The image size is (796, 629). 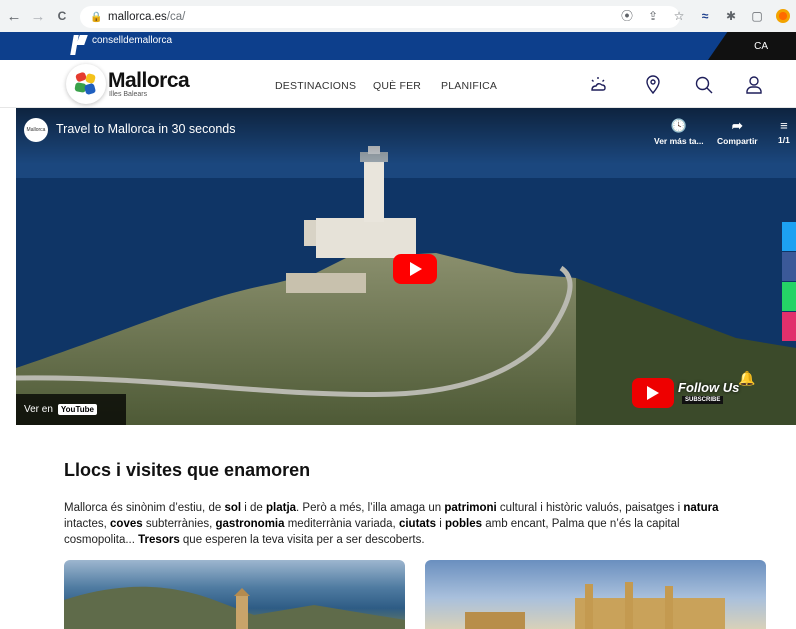 I want to click on share-video-button: ➦ Compartir, so click(x=737, y=132).